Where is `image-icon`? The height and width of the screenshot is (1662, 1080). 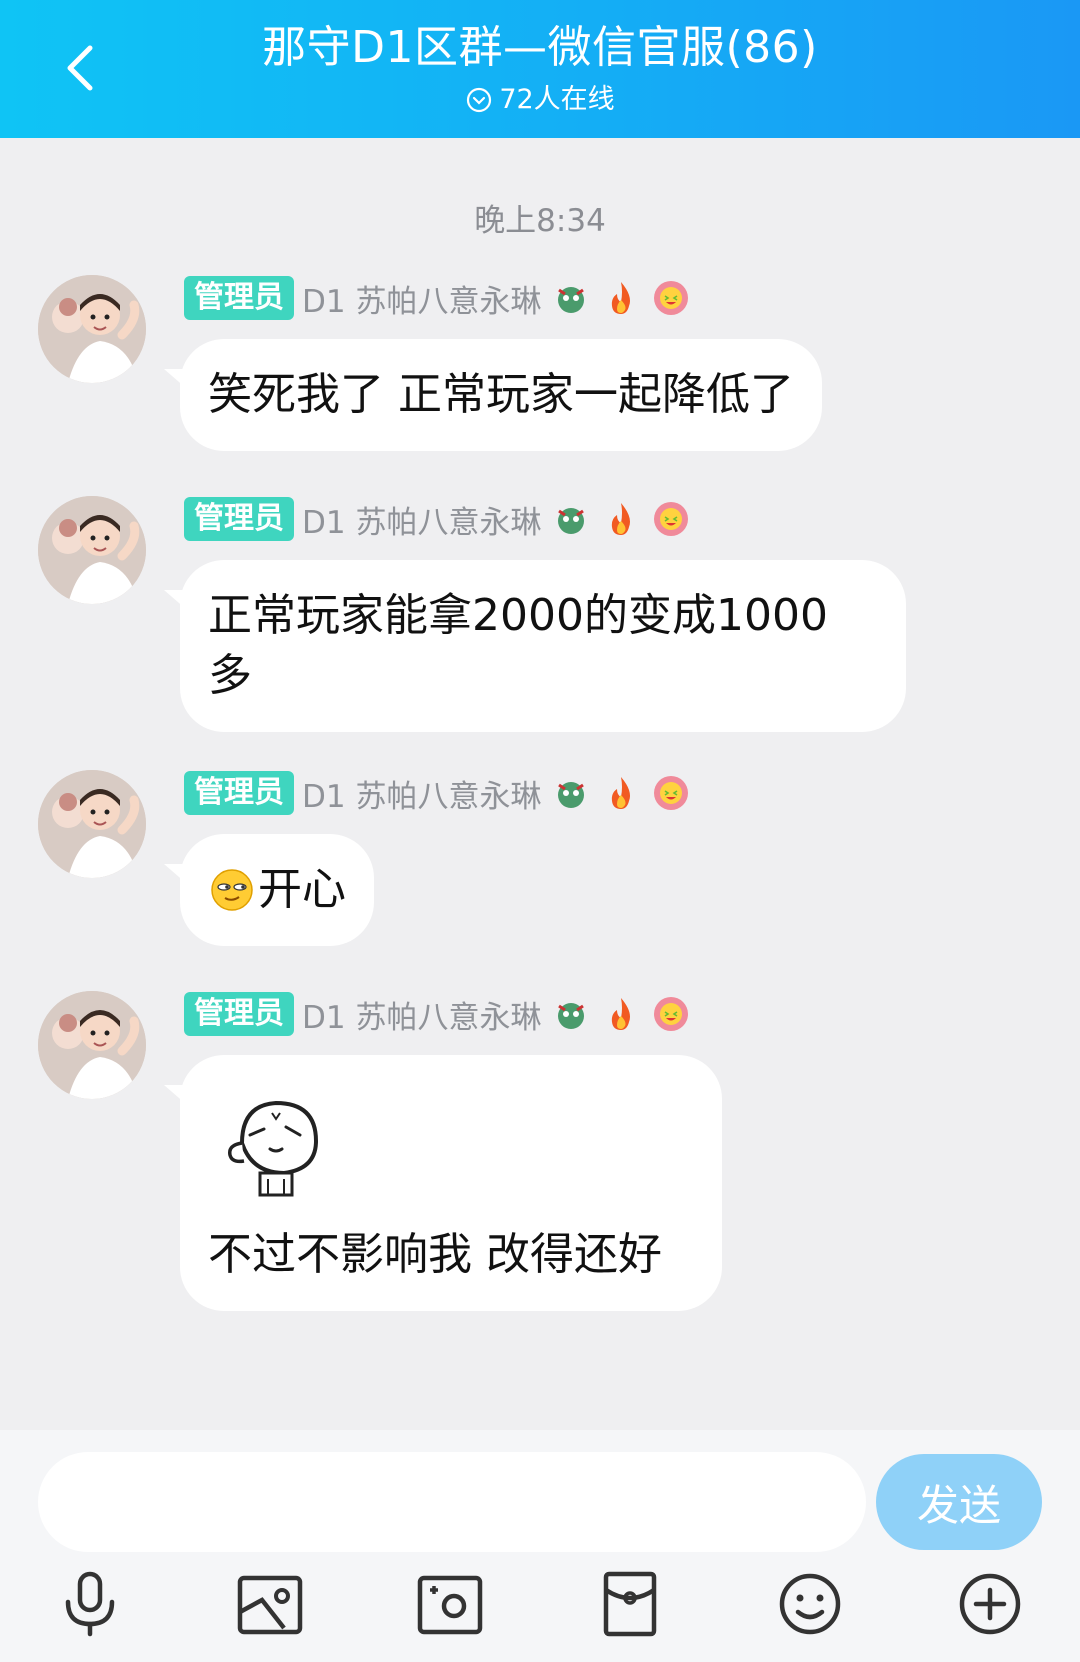
image-icon is located at coordinates (270, 1604).